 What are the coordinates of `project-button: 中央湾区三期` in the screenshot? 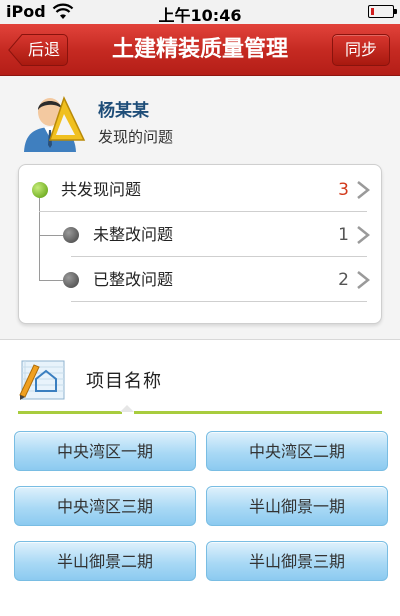 It's located at (105, 506).